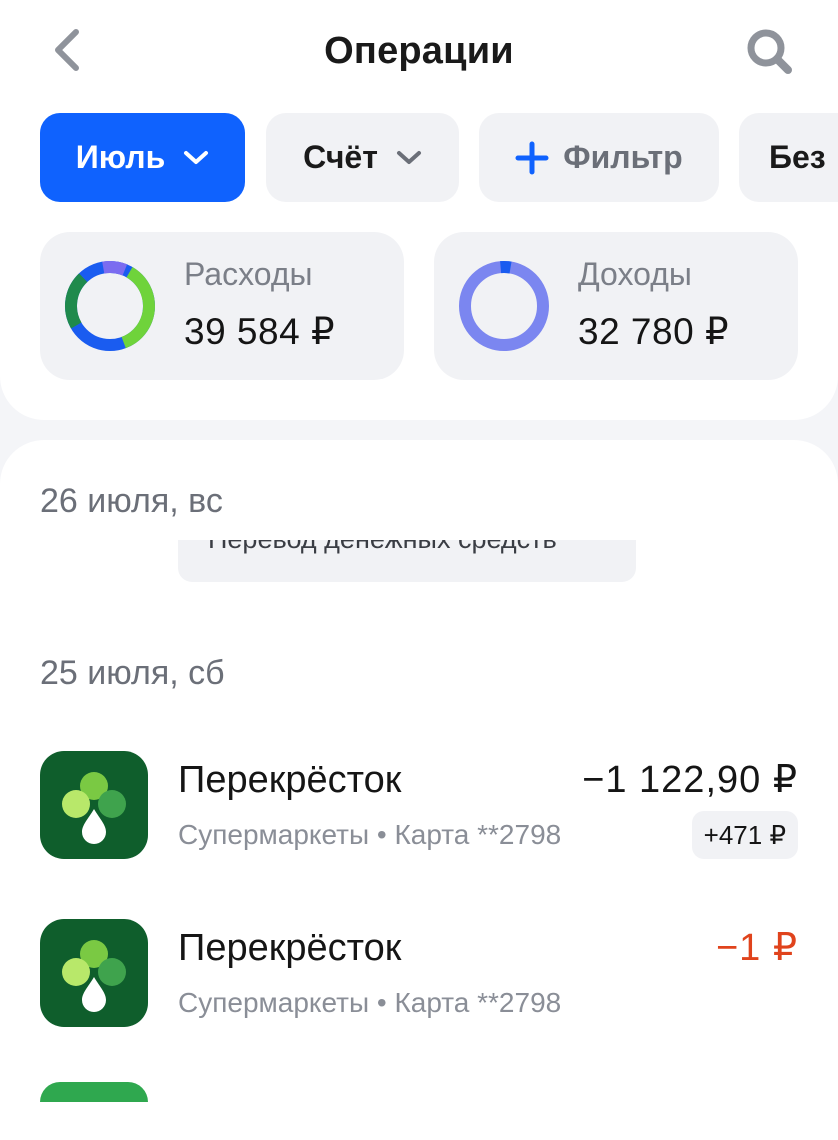 This screenshot has width=838, height=1140. Describe the element at coordinates (259, 331) in the screenshot. I see `expenses-value: 39 584 ₽` at that location.